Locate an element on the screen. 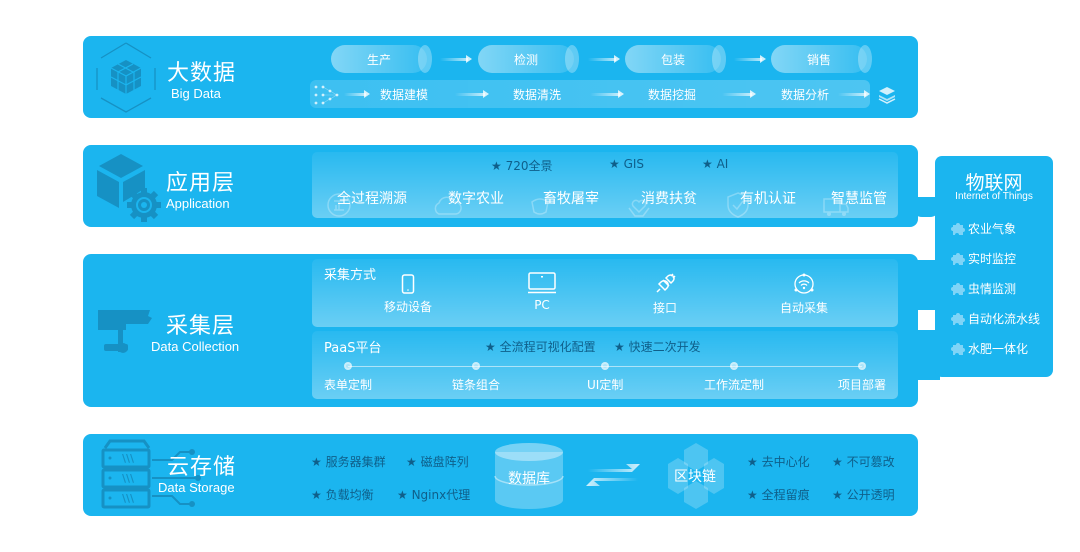  pipe-stage: 检测 is located at coordinates (526, 59).